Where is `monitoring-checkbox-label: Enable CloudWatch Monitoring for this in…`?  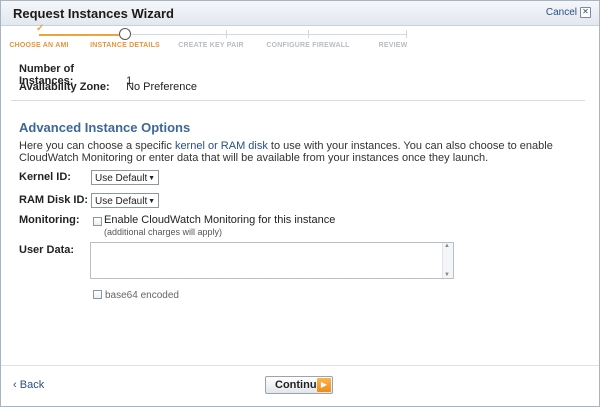 monitoring-checkbox-label: Enable CloudWatch Monitoring for this in… is located at coordinates (220, 220).